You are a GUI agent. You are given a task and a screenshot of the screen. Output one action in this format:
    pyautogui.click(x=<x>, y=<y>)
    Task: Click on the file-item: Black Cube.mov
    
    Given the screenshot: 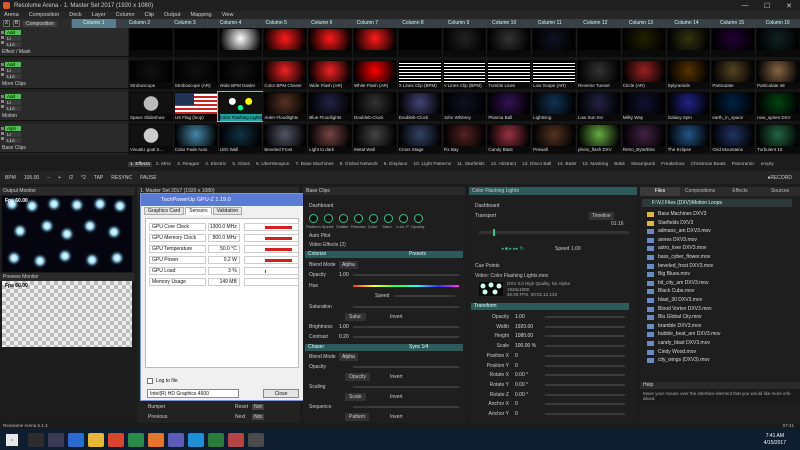 What is the action you would take?
    pyautogui.click(x=719, y=292)
    